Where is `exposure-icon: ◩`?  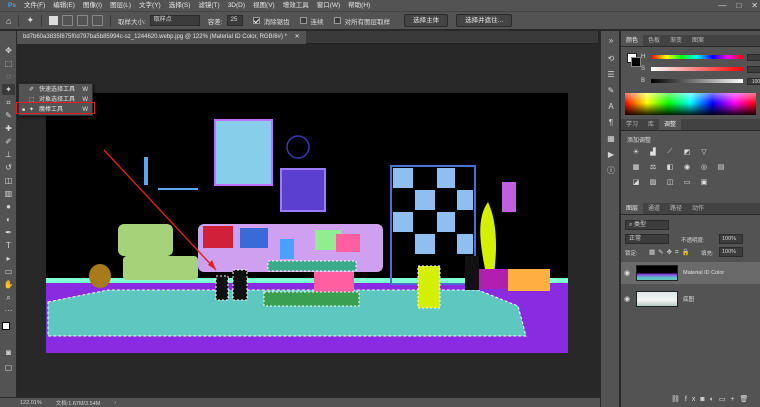 exposure-icon: ◩ is located at coordinates (687, 151).